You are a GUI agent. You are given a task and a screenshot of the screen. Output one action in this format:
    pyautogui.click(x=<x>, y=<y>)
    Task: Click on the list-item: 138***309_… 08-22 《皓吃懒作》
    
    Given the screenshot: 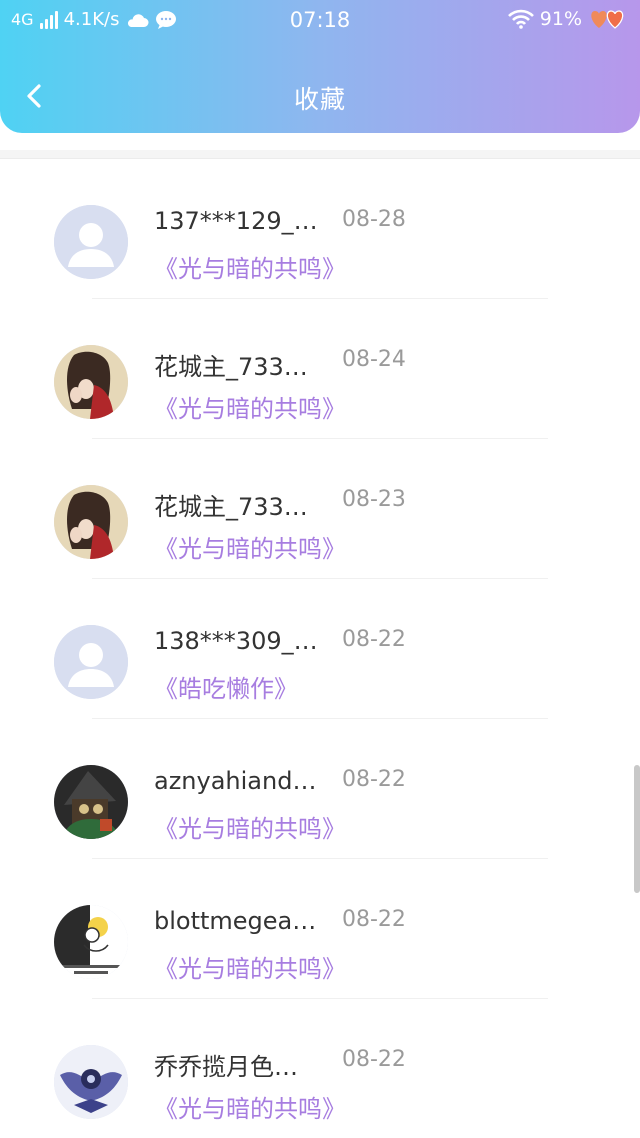 What is the action you would take?
    pyautogui.click(x=320, y=649)
    